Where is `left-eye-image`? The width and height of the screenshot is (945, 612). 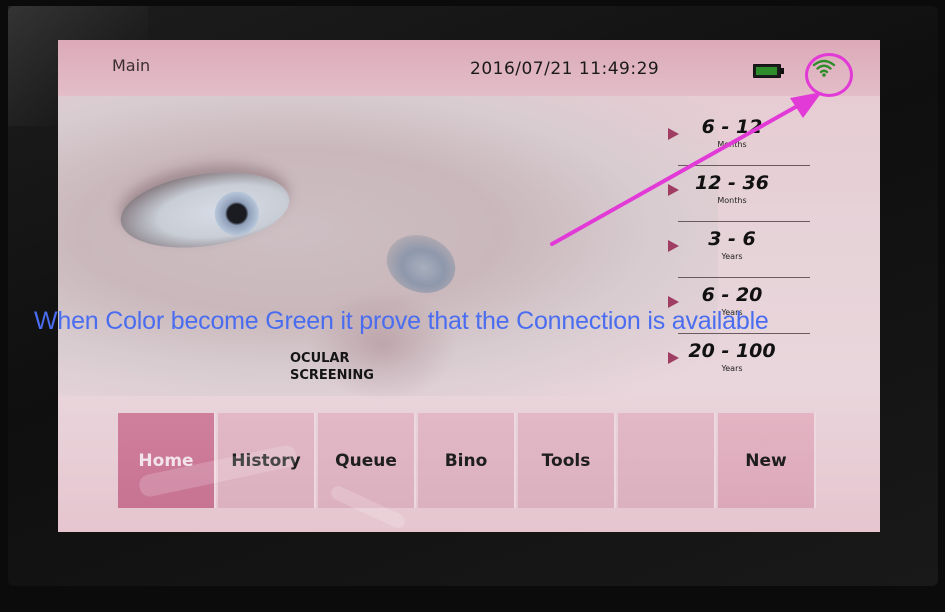 left-eye-image is located at coordinates (205, 210).